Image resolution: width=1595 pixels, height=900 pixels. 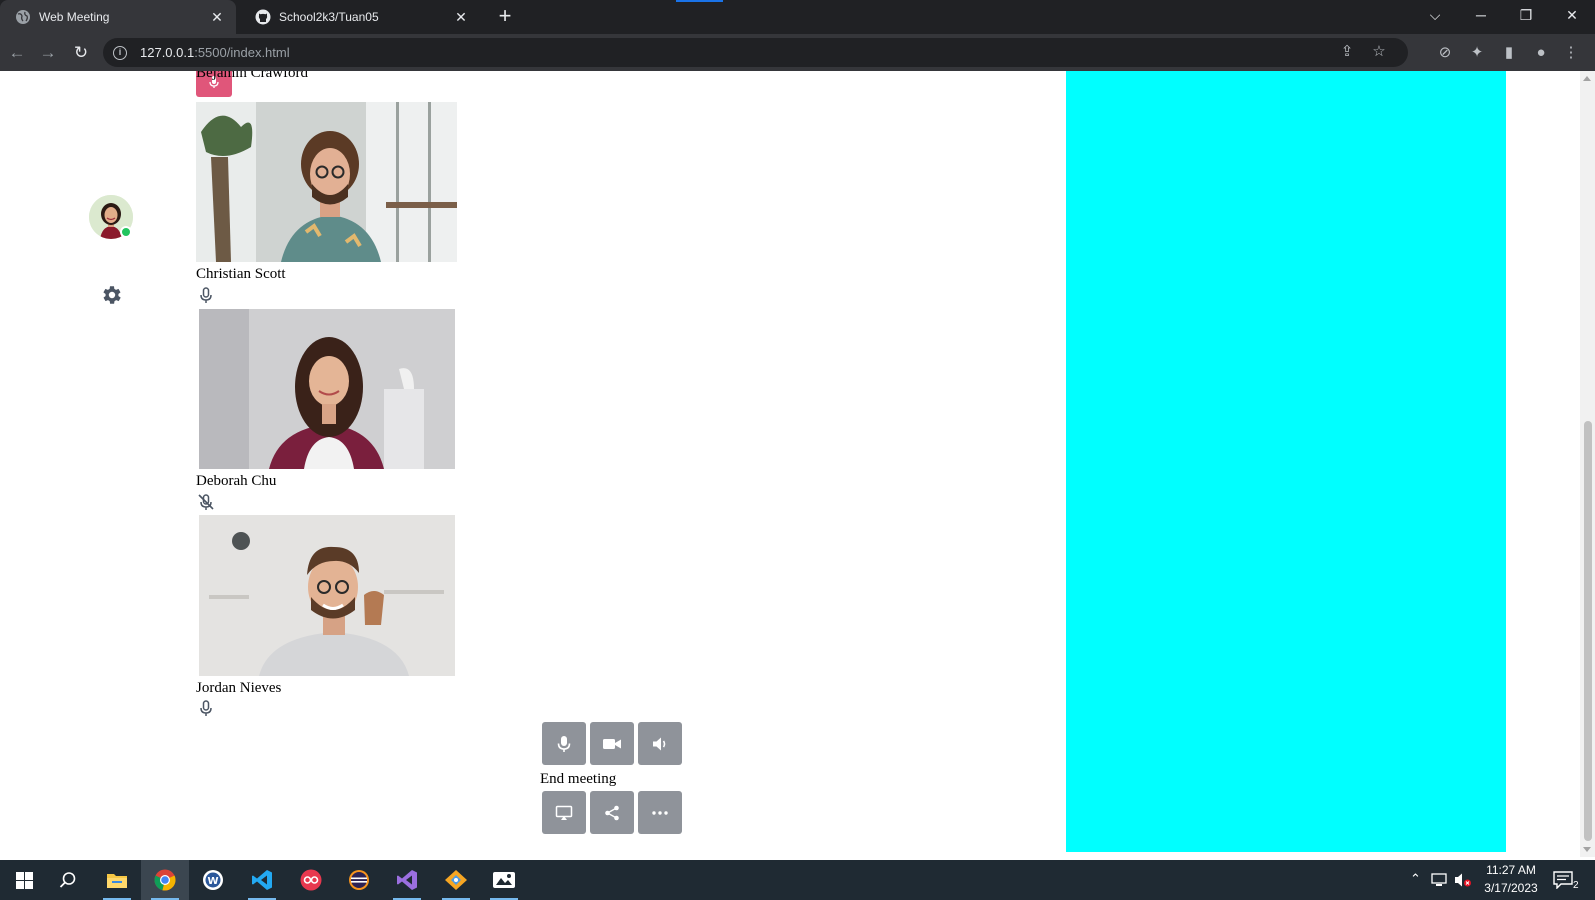 I want to click on windows-start-icon, so click(x=24, y=880).